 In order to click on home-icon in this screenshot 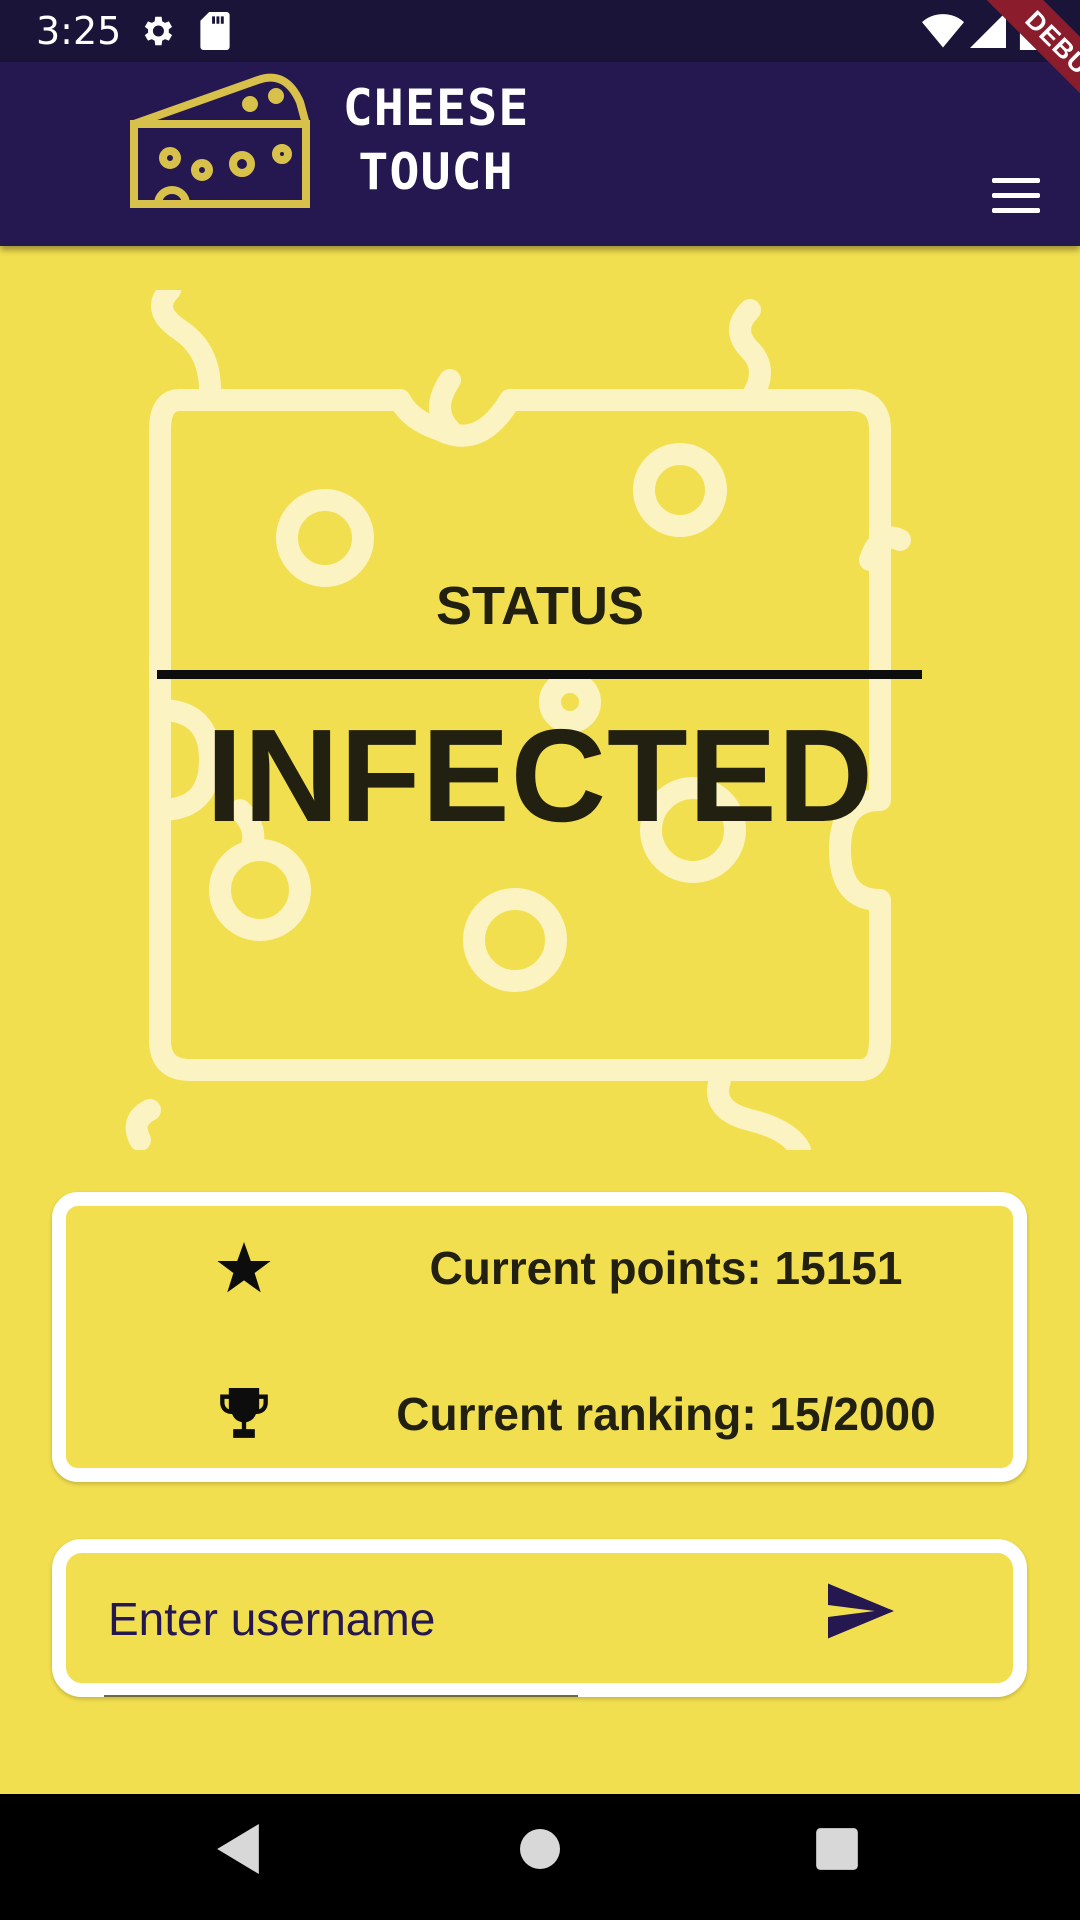, I will do `click(540, 1851)`.